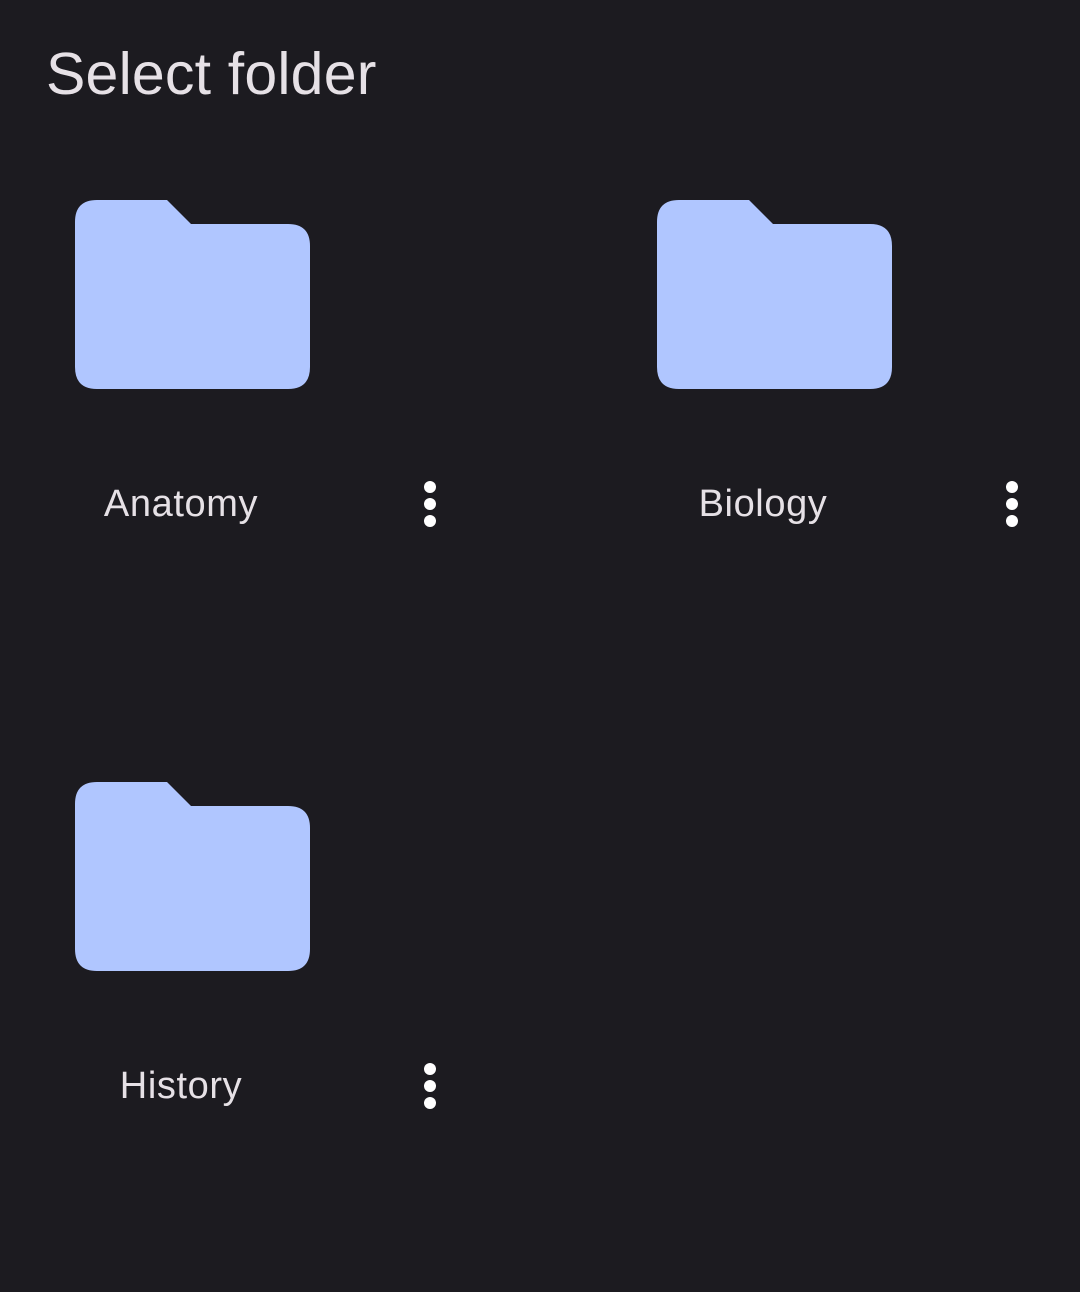 Image resolution: width=1080 pixels, height=1292 pixels. What do you see at coordinates (763, 504) in the screenshot?
I see `folder-name: Biology` at bounding box center [763, 504].